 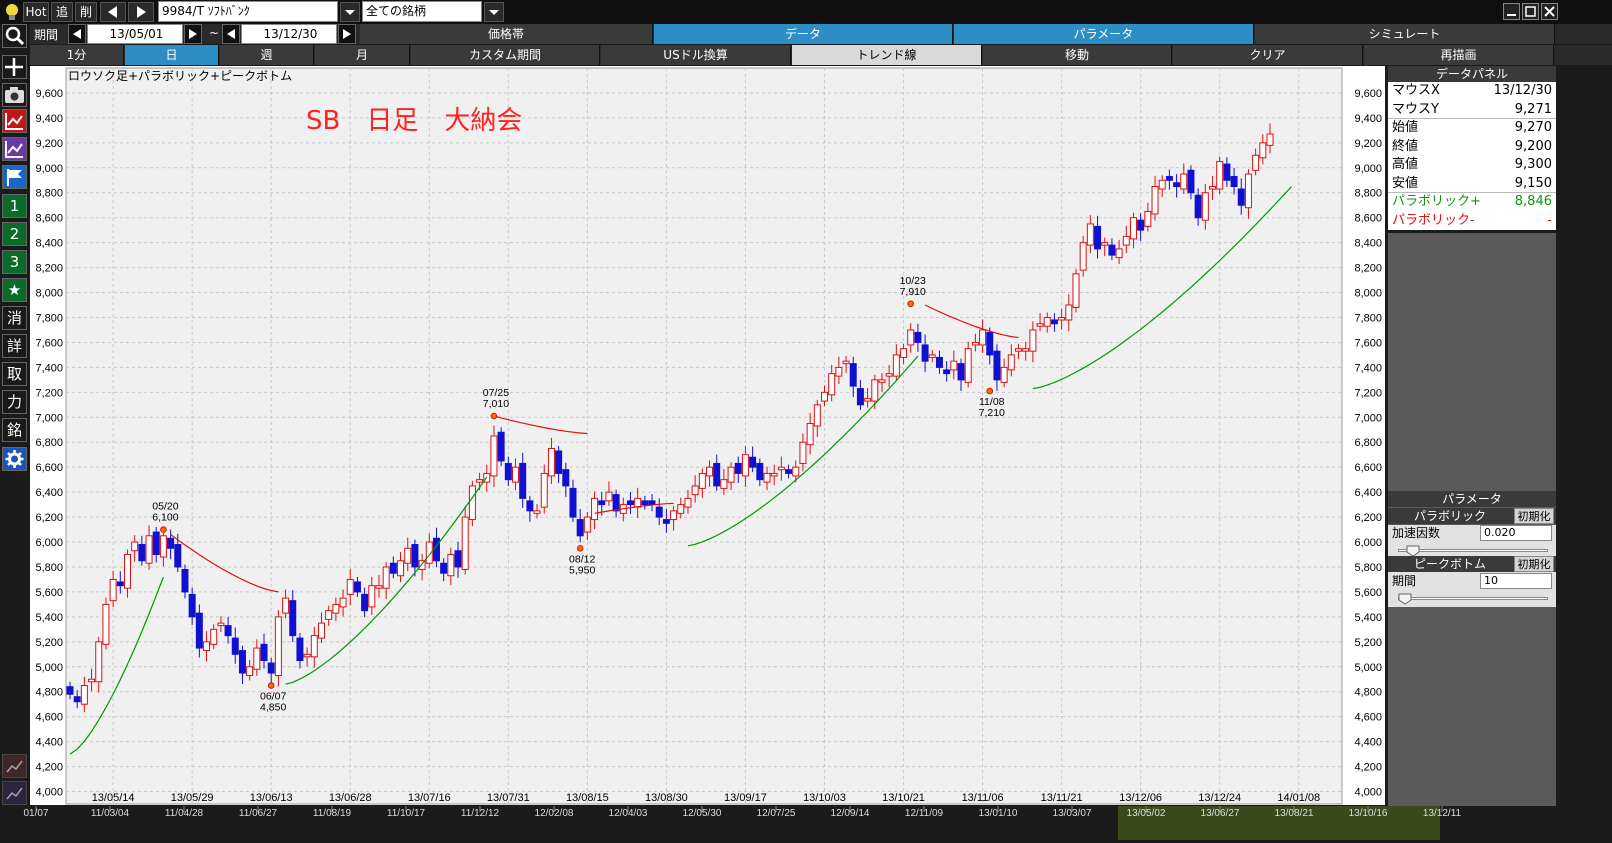 I want to click on group-dropdown-button, so click(x=494, y=12).